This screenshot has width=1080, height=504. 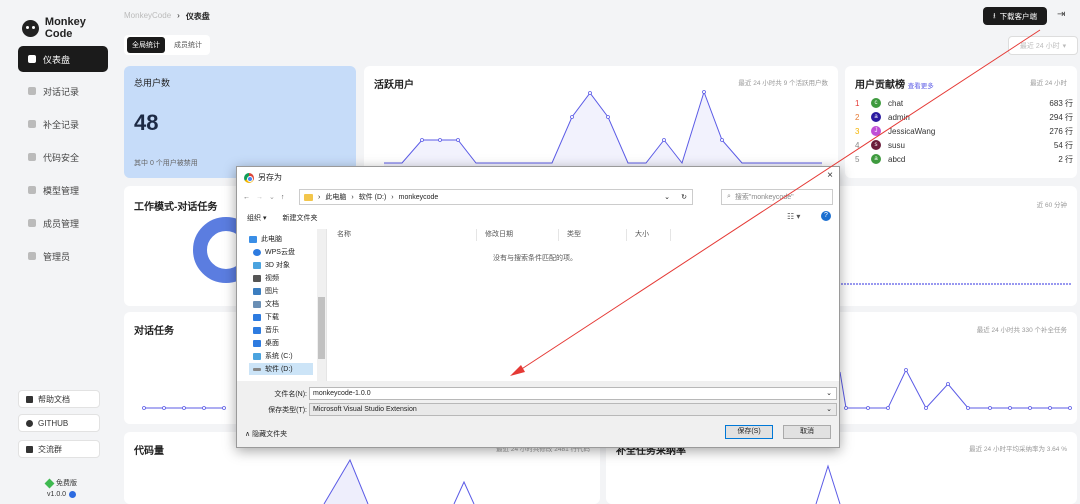 I want to click on column-type: 类型, so click(x=593, y=235).